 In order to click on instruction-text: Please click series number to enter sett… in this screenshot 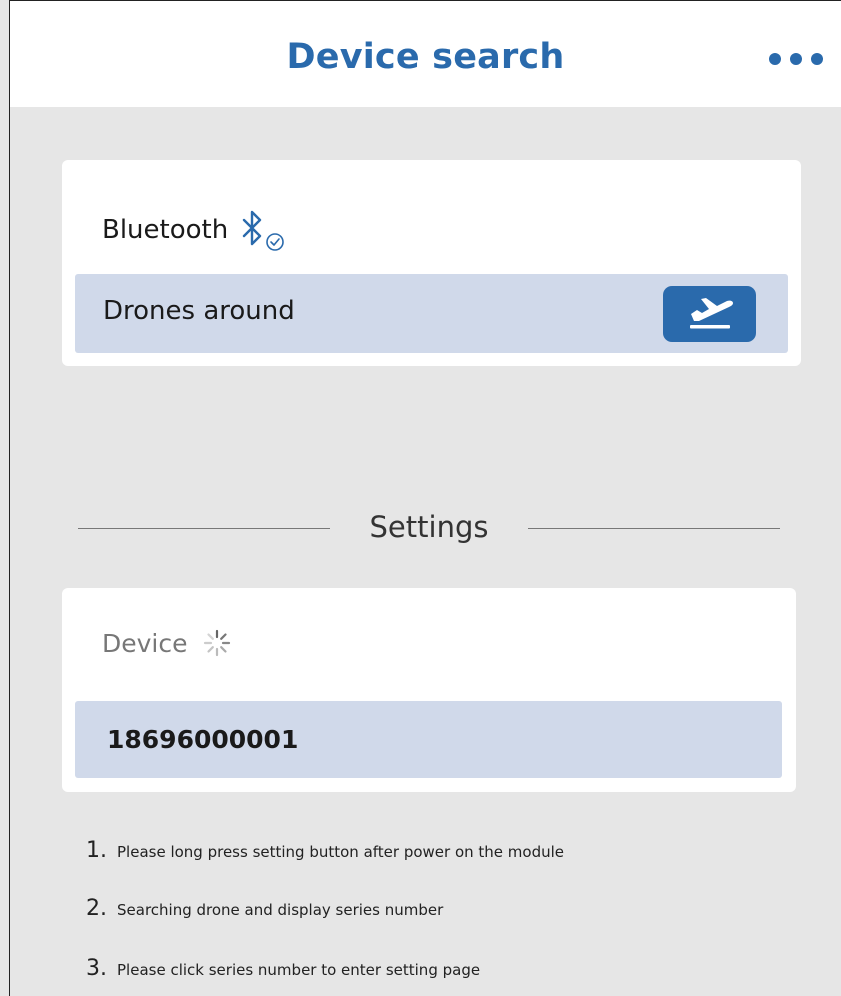, I will do `click(299, 970)`.